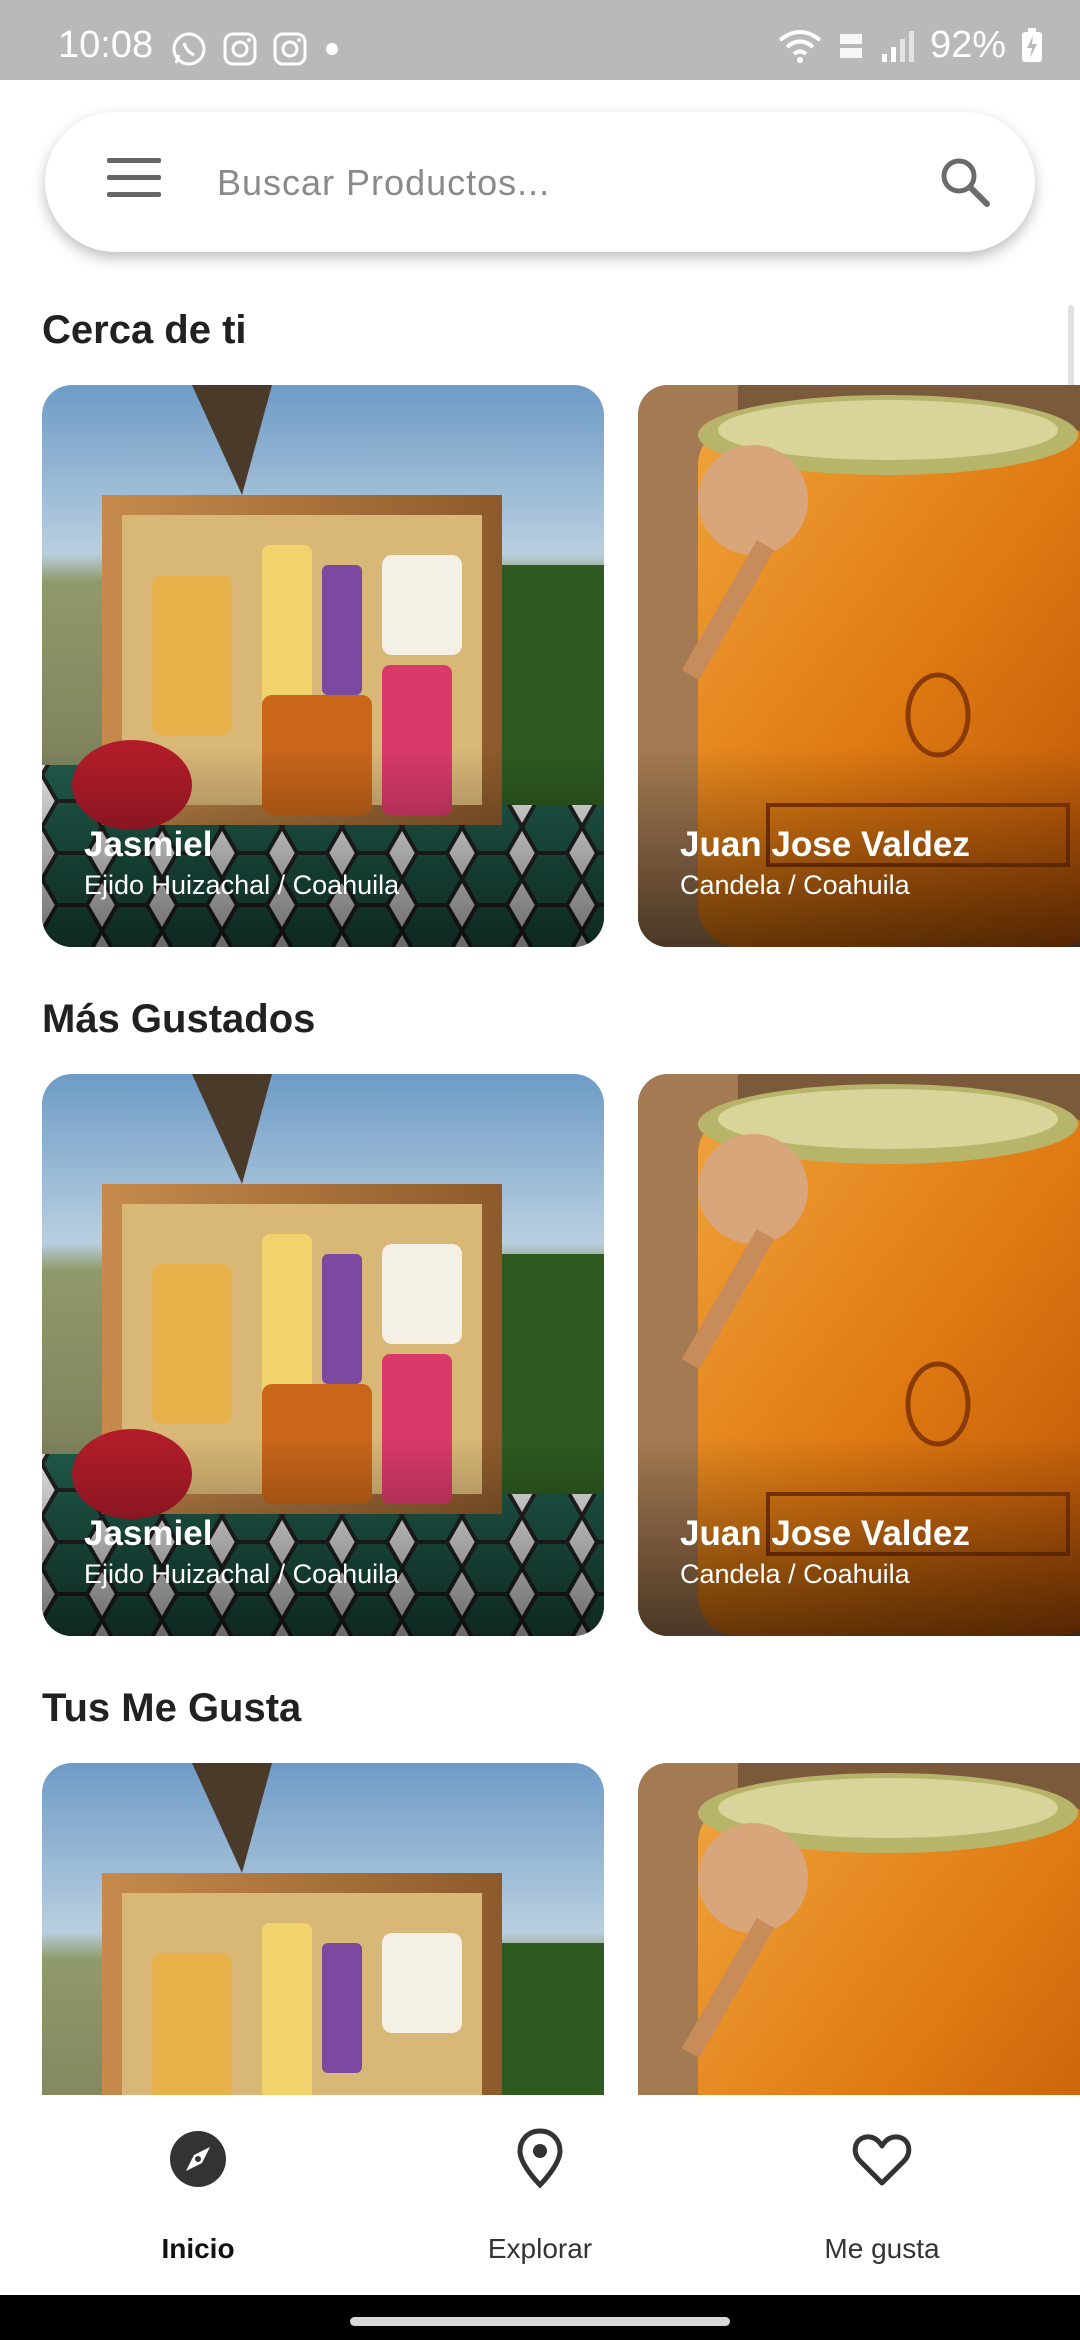 The image size is (1080, 2340). What do you see at coordinates (540, 40) in the screenshot?
I see `status-bar: 10:08 92%` at bounding box center [540, 40].